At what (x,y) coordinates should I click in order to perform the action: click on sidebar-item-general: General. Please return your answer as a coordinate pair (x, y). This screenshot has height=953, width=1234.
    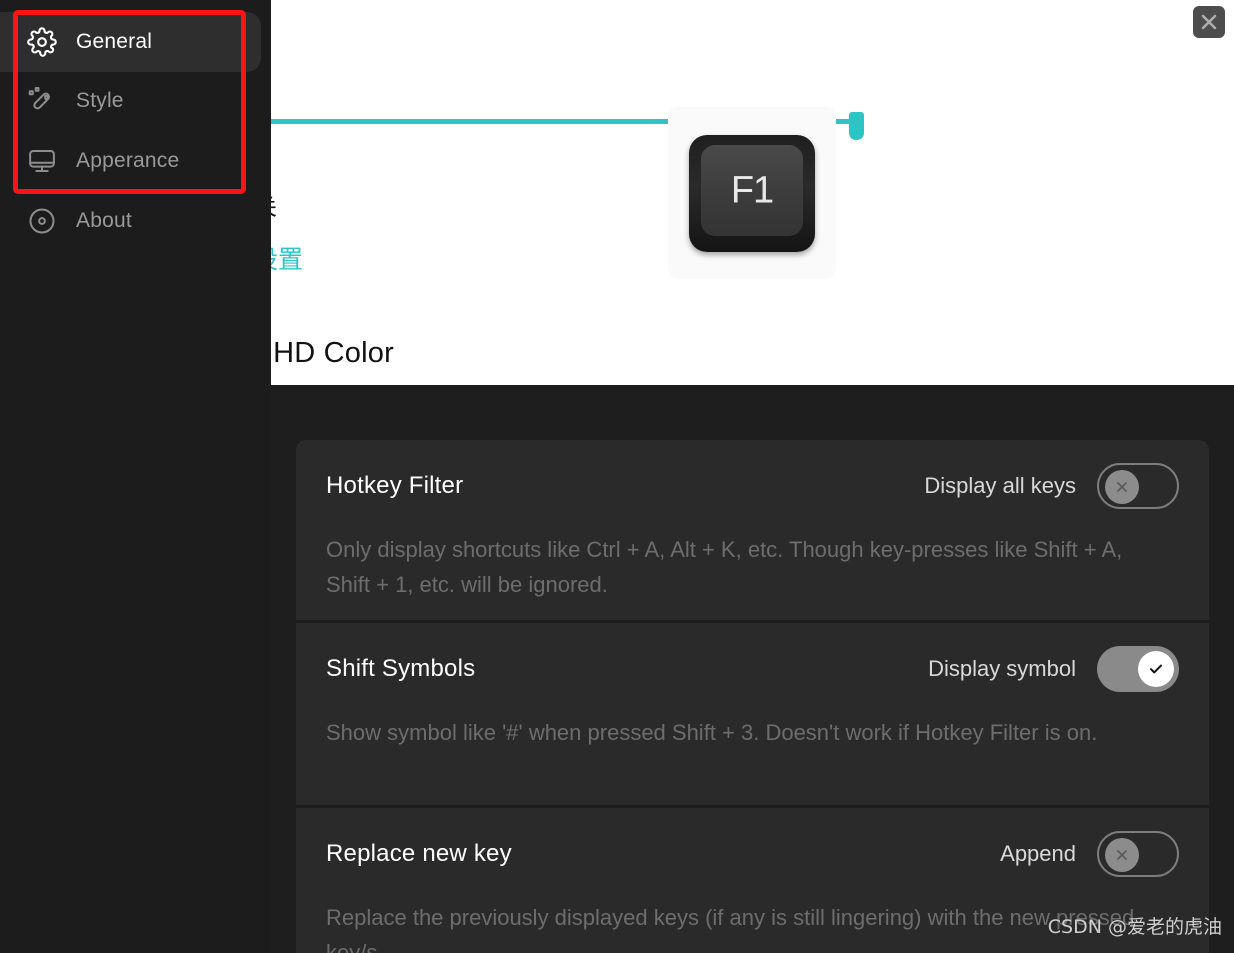
    Looking at the image, I should click on (130, 42).